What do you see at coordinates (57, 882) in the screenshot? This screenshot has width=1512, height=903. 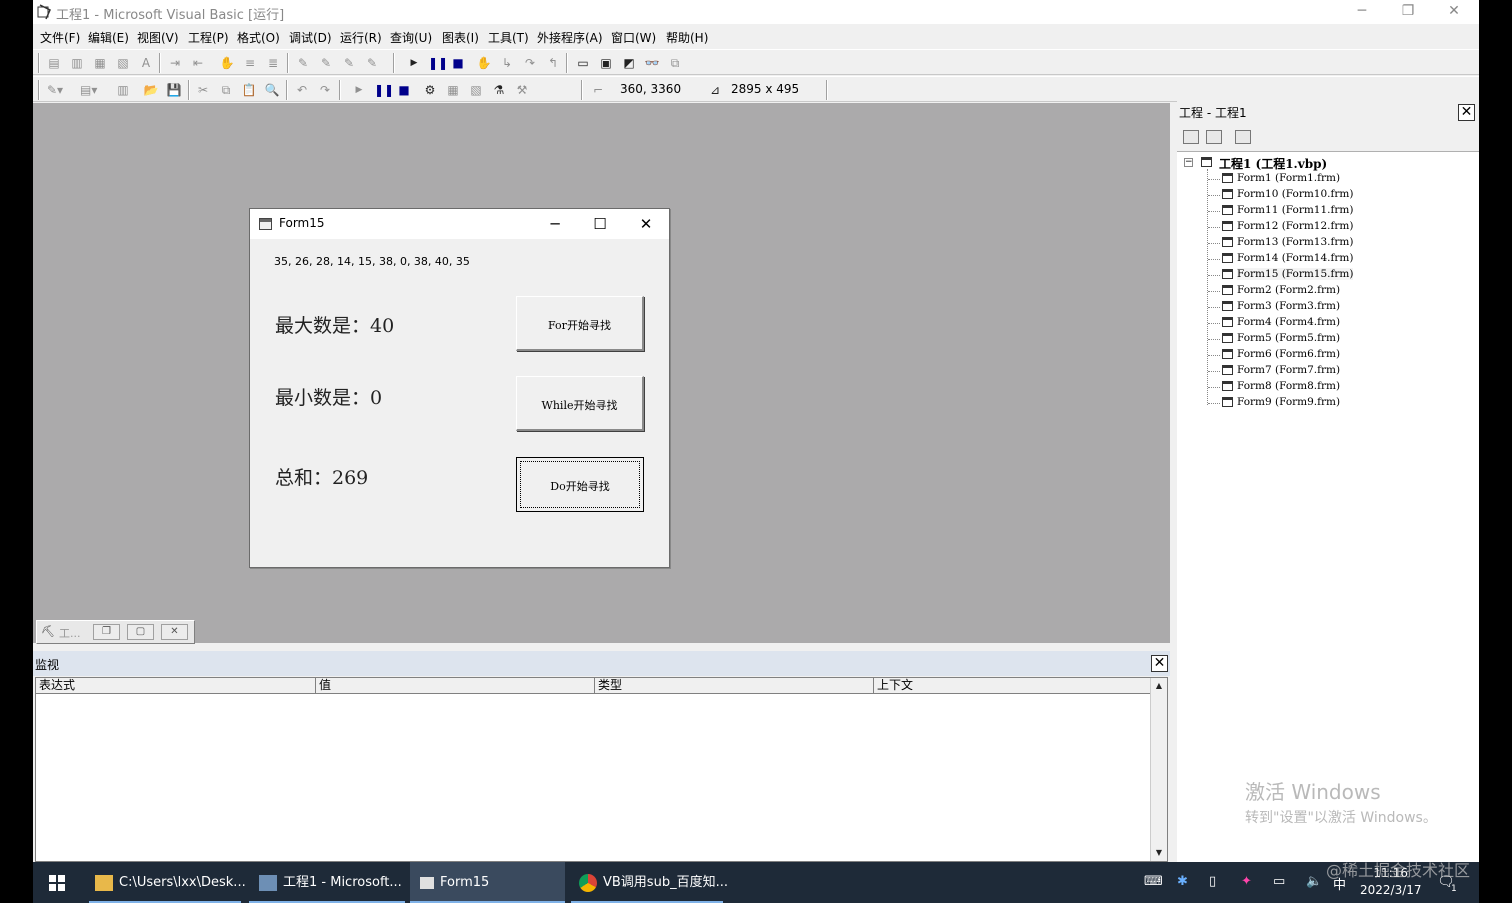 I see `start-button` at bounding box center [57, 882].